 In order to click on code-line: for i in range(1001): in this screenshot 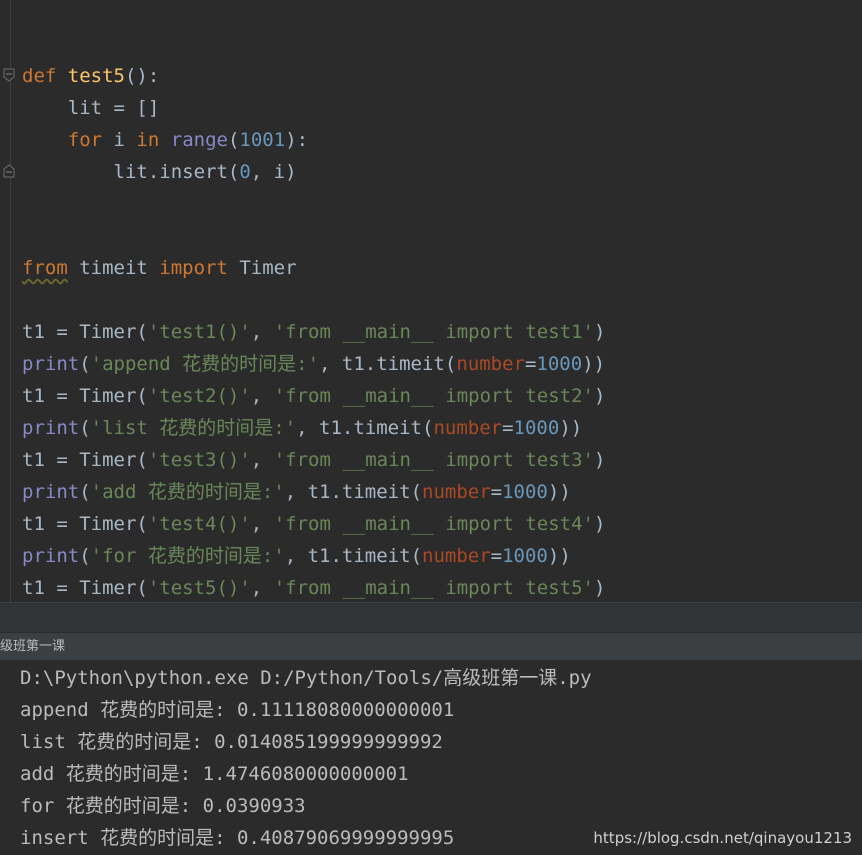, I will do `click(165, 140)`.